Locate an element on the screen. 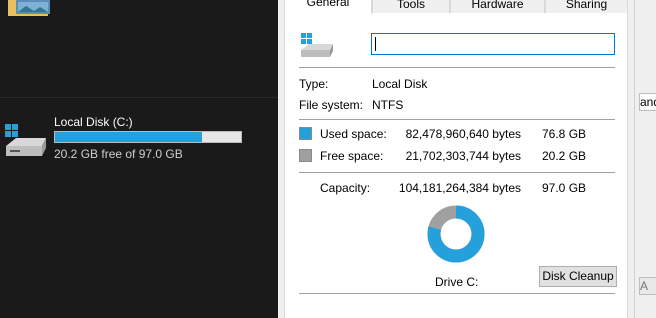  folder-thumbnail-icon is located at coordinates (28, 10).